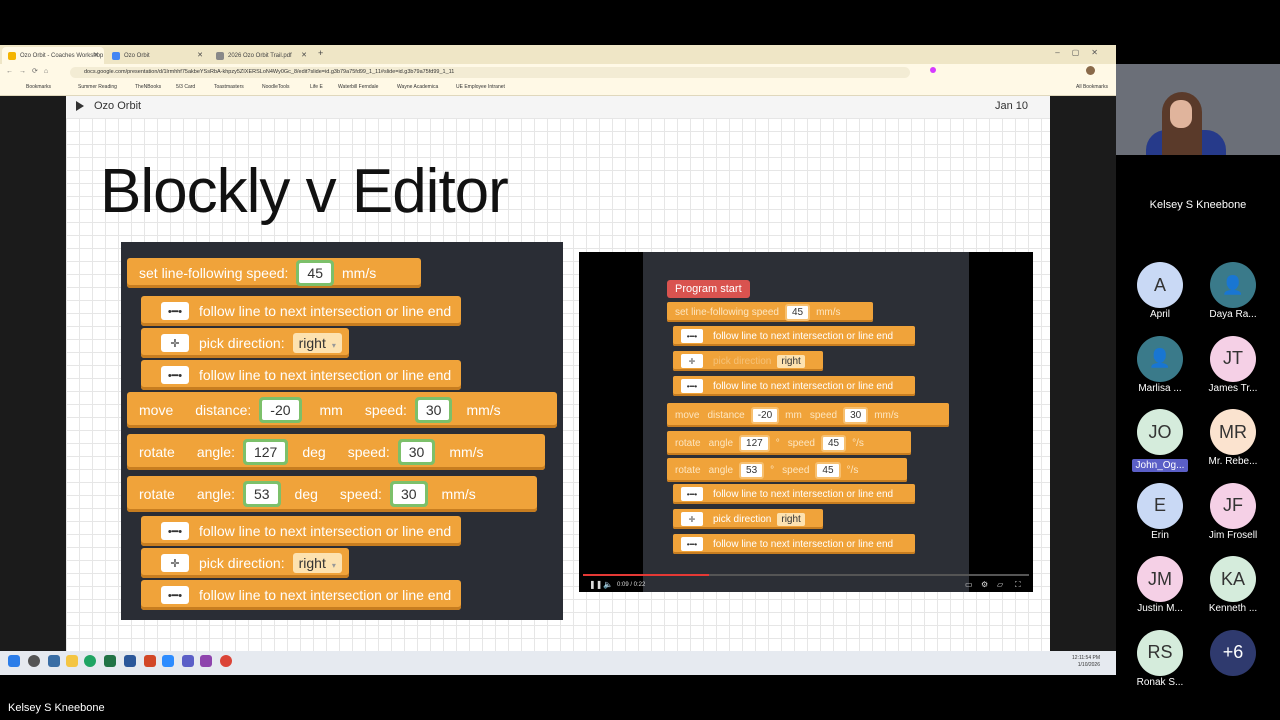  Describe the element at coordinates (806, 575) in the screenshot. I see `video-progress-bar` at that location.